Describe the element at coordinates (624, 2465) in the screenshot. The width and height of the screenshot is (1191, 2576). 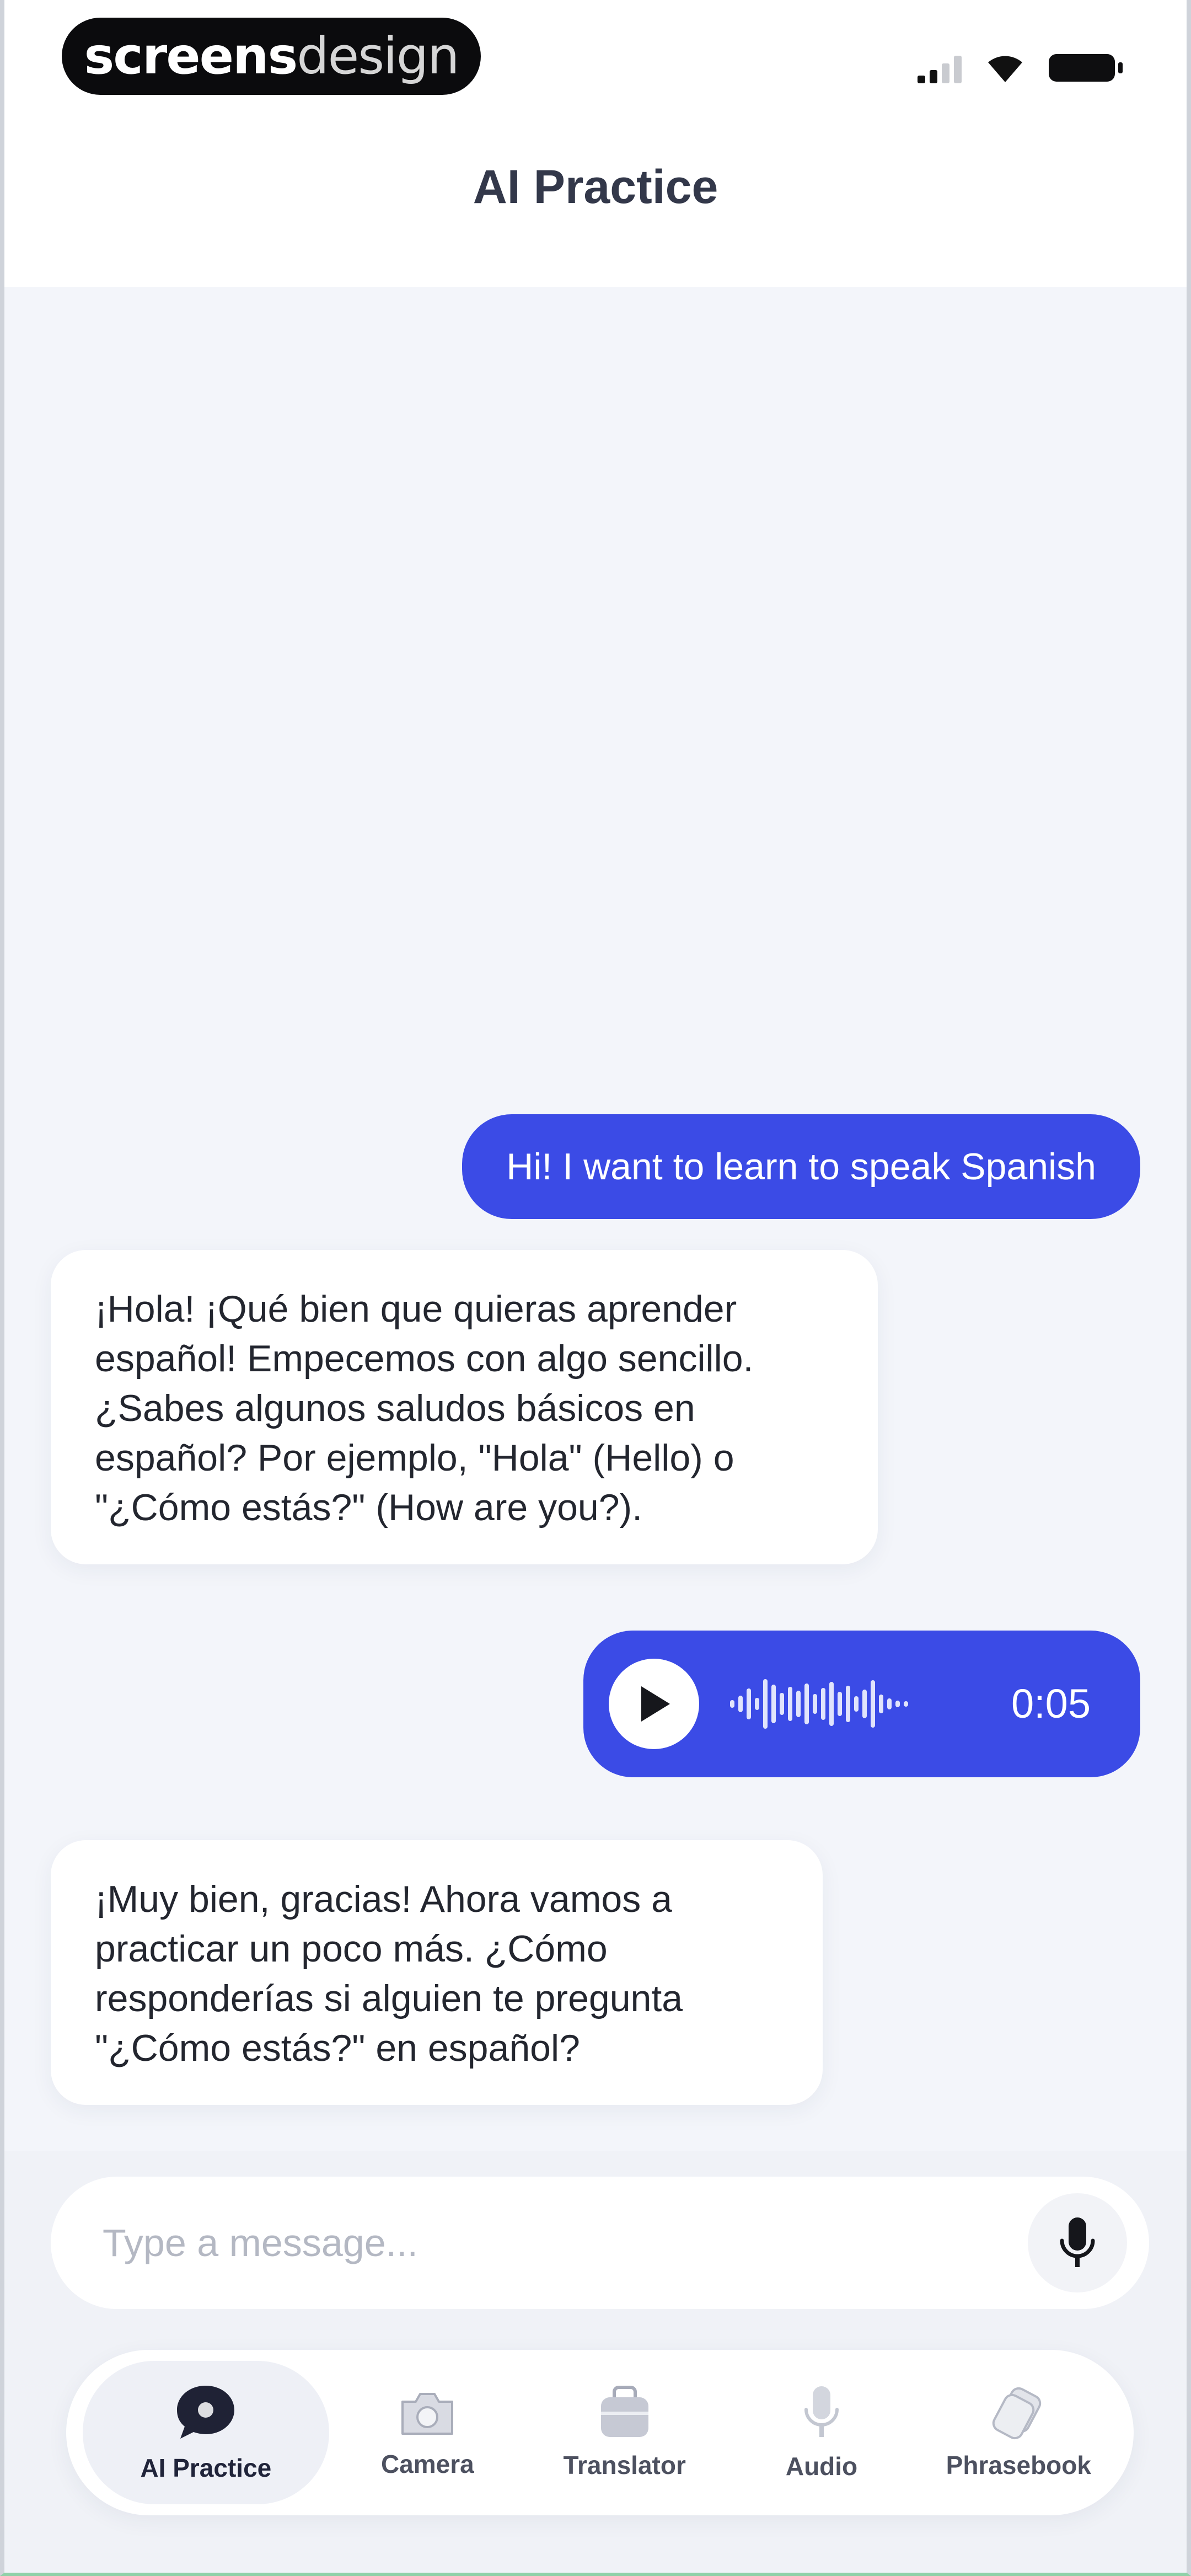
I see `tab-label: Translator` at that location.